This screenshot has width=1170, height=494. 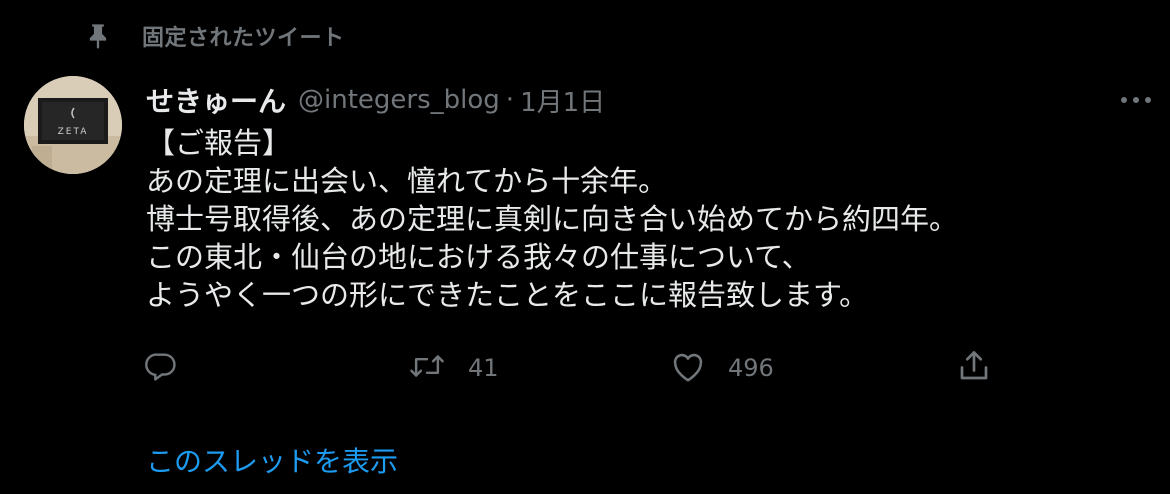 What do you see at coordinates (453, 368) in the screenshot?
I see `retweet-button: 41` at bounding box center [453, 368].